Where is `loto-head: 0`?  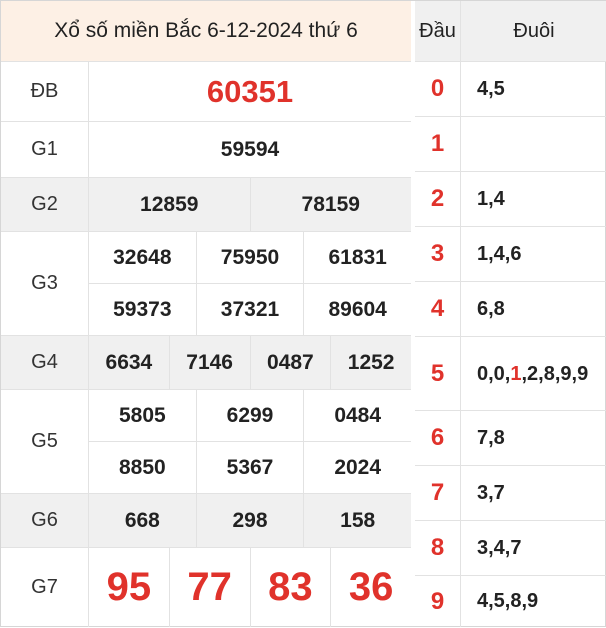 loto-head: 0 is located at coordinates (438, 89).